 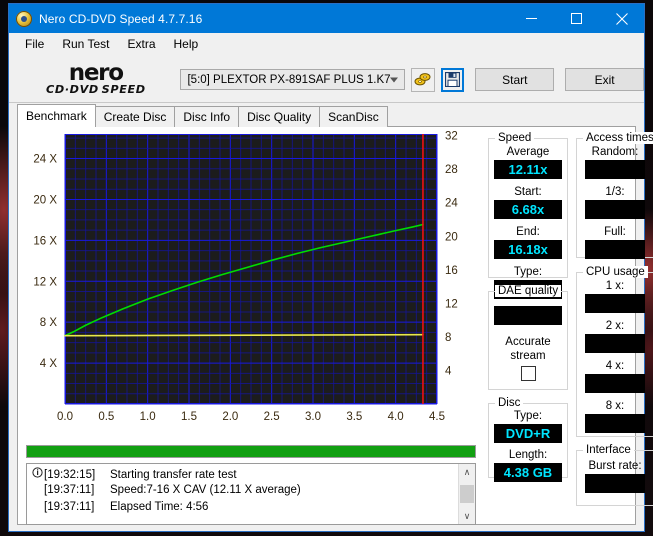 I want to click on nero-disc-icon, so click(x=24, y=18).